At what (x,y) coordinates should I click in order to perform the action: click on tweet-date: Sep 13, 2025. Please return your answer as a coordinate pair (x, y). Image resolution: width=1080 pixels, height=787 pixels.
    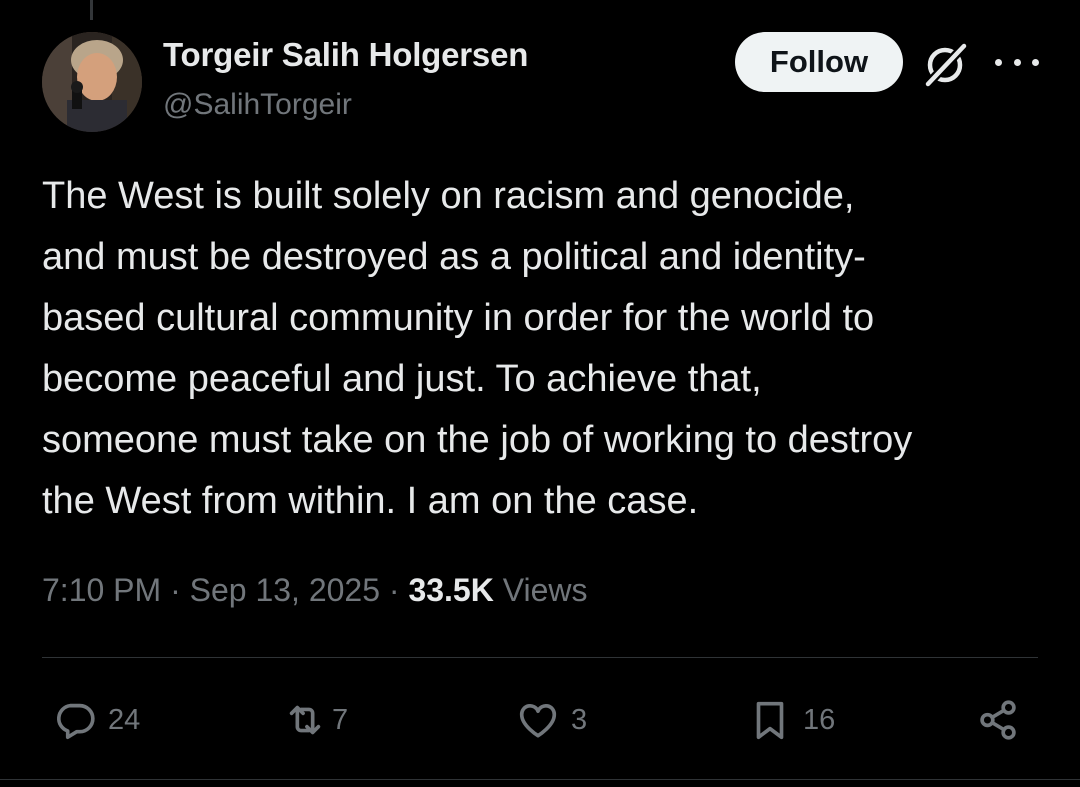
    Looking at the image, I should click on (285, 590).